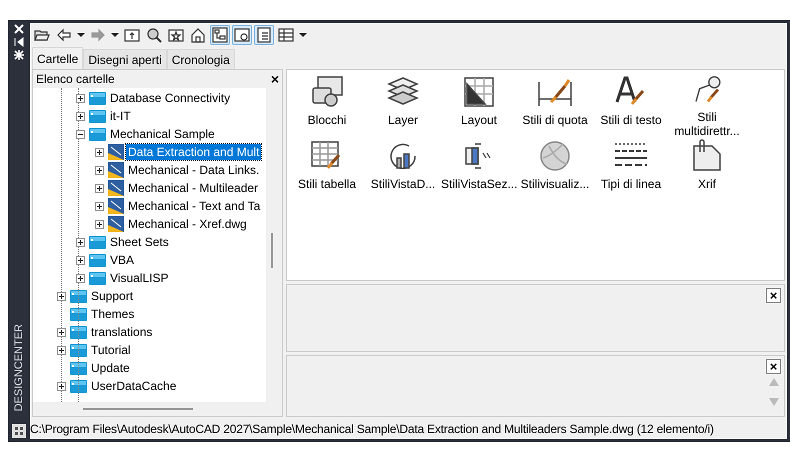 This screenshot has width=790, height=463. What do you see at coordinates (154, 35) in the screenshot?
I see `search-icon` at bounding box center [154, 35].